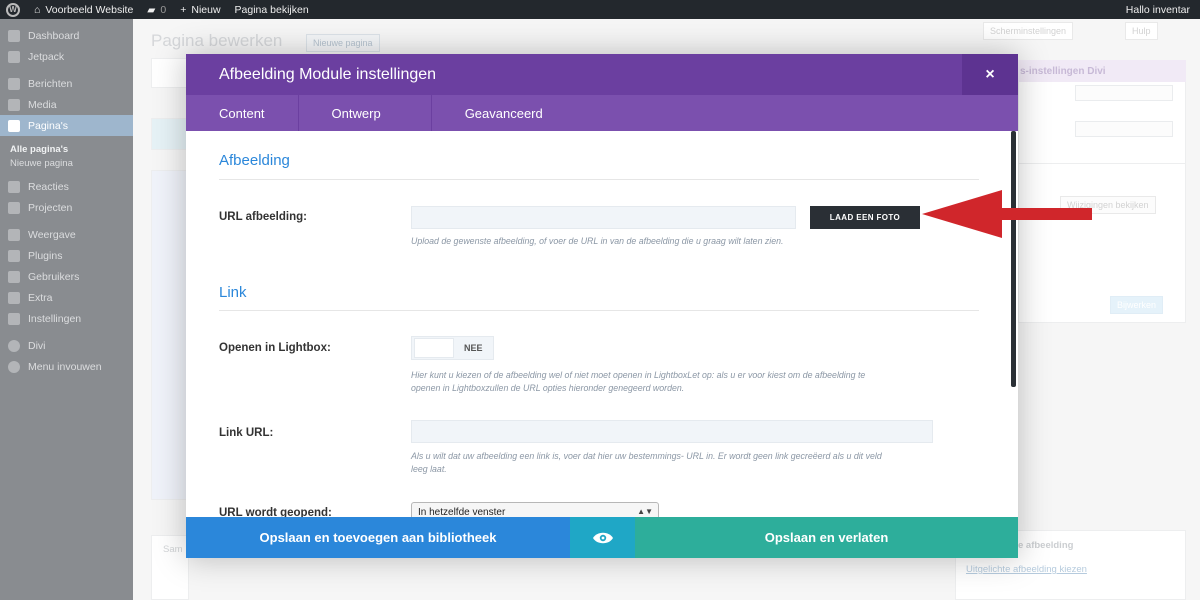 The height and width of the screenshot is (600, 1200). Describe the element at coordinates (1007, 214) in the screenshot. I see `red-arrow-icon` at that location.